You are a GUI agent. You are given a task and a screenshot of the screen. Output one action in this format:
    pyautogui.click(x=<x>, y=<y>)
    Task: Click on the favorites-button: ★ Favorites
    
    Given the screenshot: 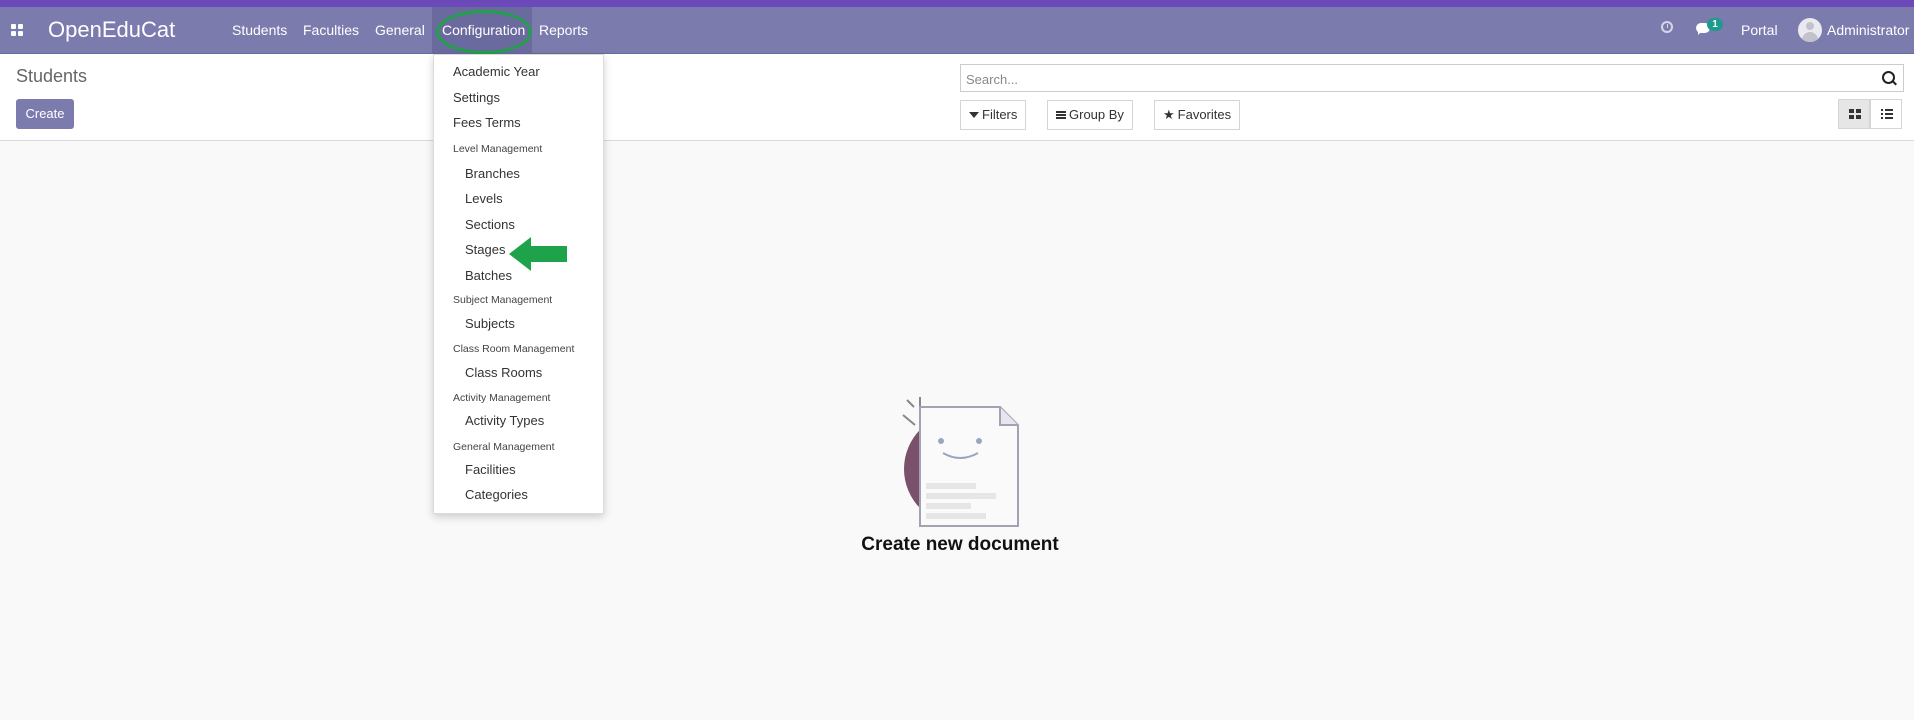 What is the action you would take?
    pyautogui.click(x=1197, y=115)
    